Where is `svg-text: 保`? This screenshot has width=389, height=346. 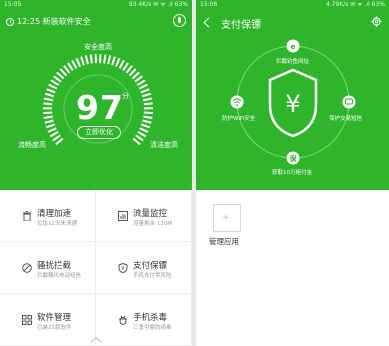
svg-text: 保 is located at coordinates (293, 158).